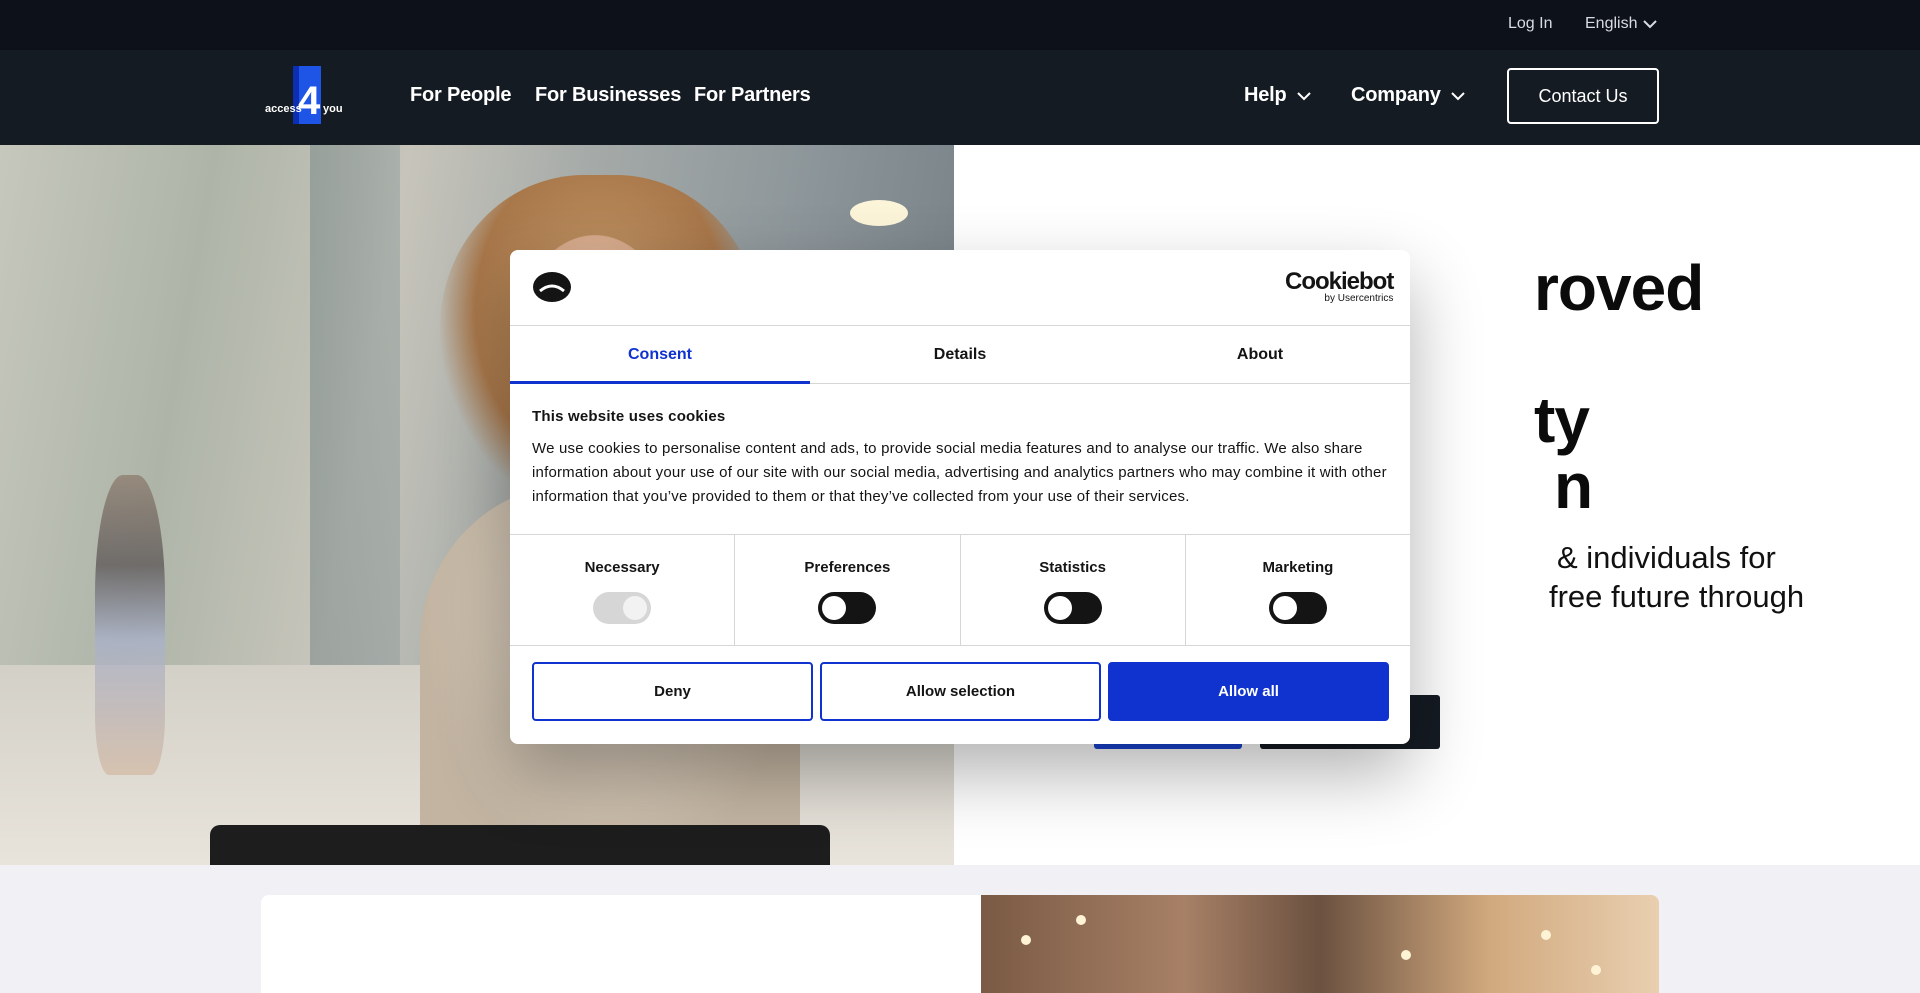  What do you see at coordinates (1530, 24) in the screenshot?
I see `login-link: Log In` at bounding box center [1530, 24].